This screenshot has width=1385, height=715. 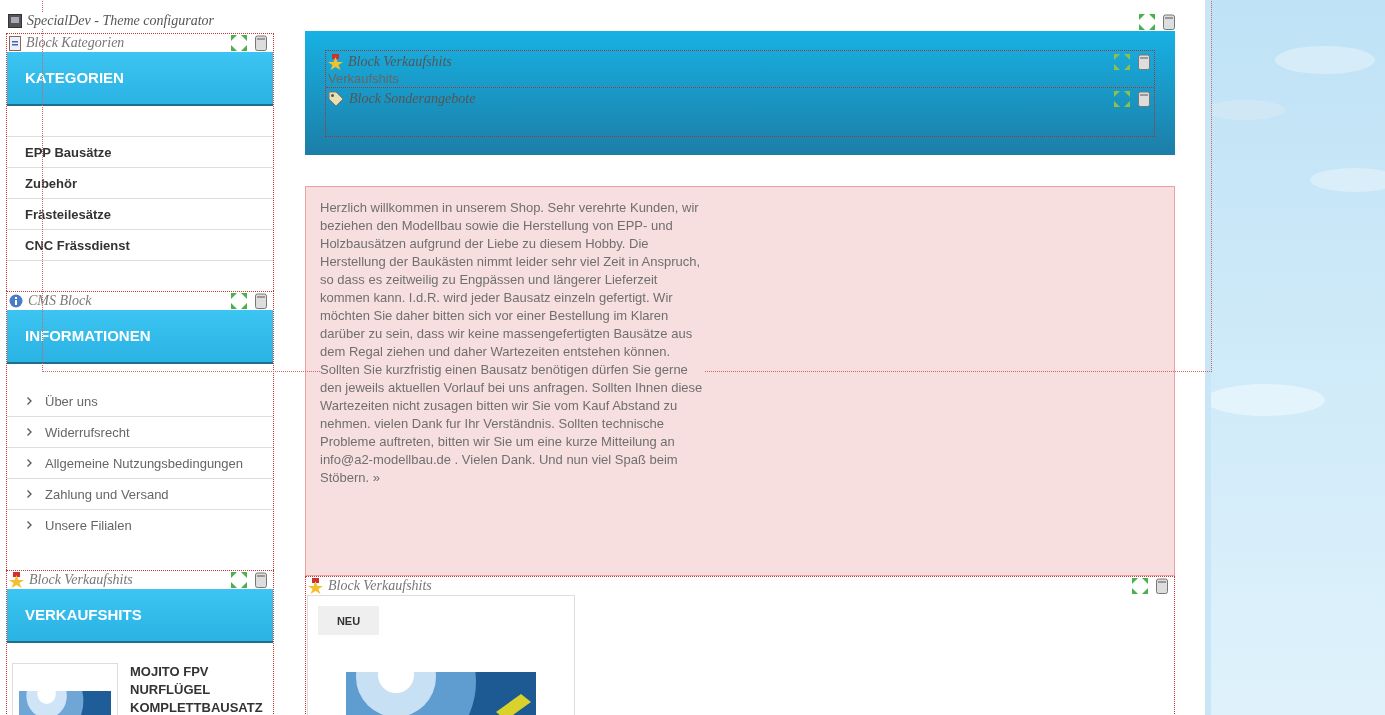 What do you see at coordinates (120, 21) in the screenshot?
I see `configurator-label: SpecialDev - Theme configurator` at bounding box center [120, 21].